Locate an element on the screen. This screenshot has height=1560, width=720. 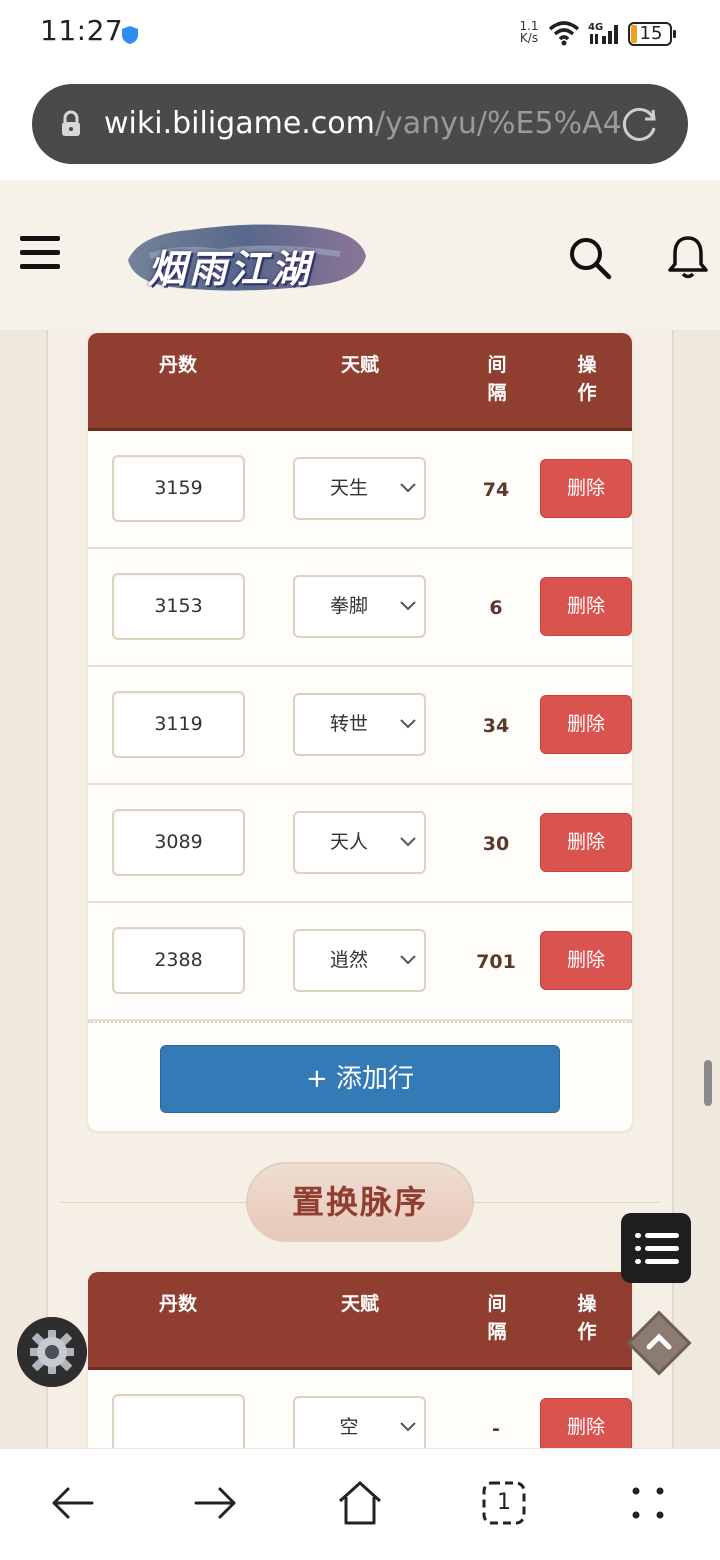
add-row-area: + 添加行 is located at coordinates (360, 1076).